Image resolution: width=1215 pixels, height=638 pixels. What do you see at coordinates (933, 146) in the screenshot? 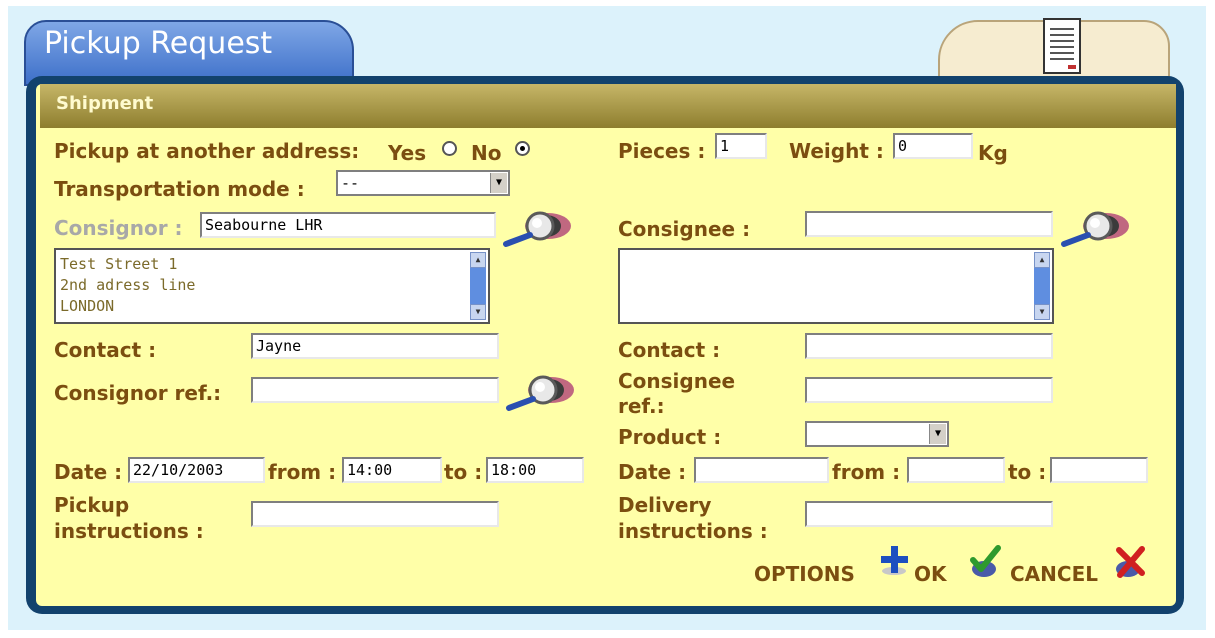
I see `weight-input: 0` at bounding box center [933, 146].